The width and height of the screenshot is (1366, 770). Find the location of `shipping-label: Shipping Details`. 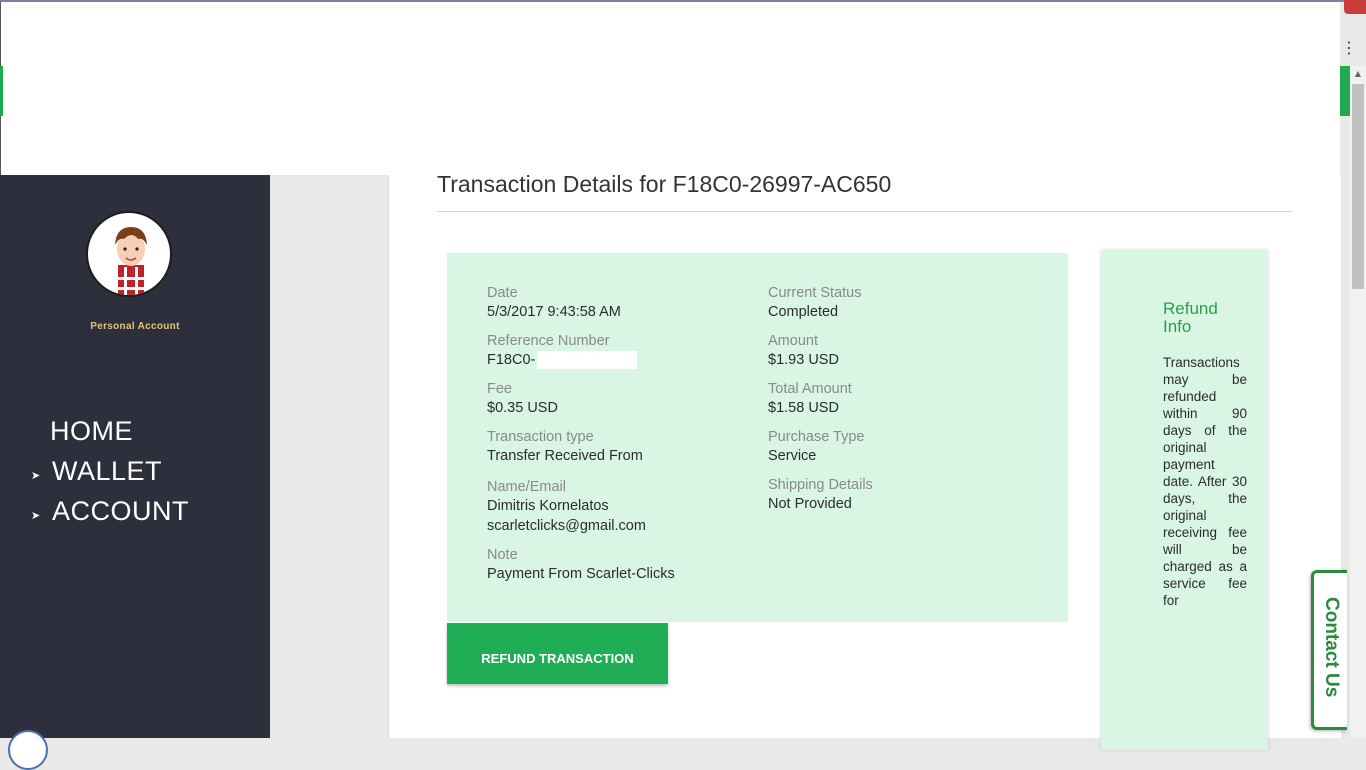

shipping-label: Shipping Details is located at coordinates (820, 485).